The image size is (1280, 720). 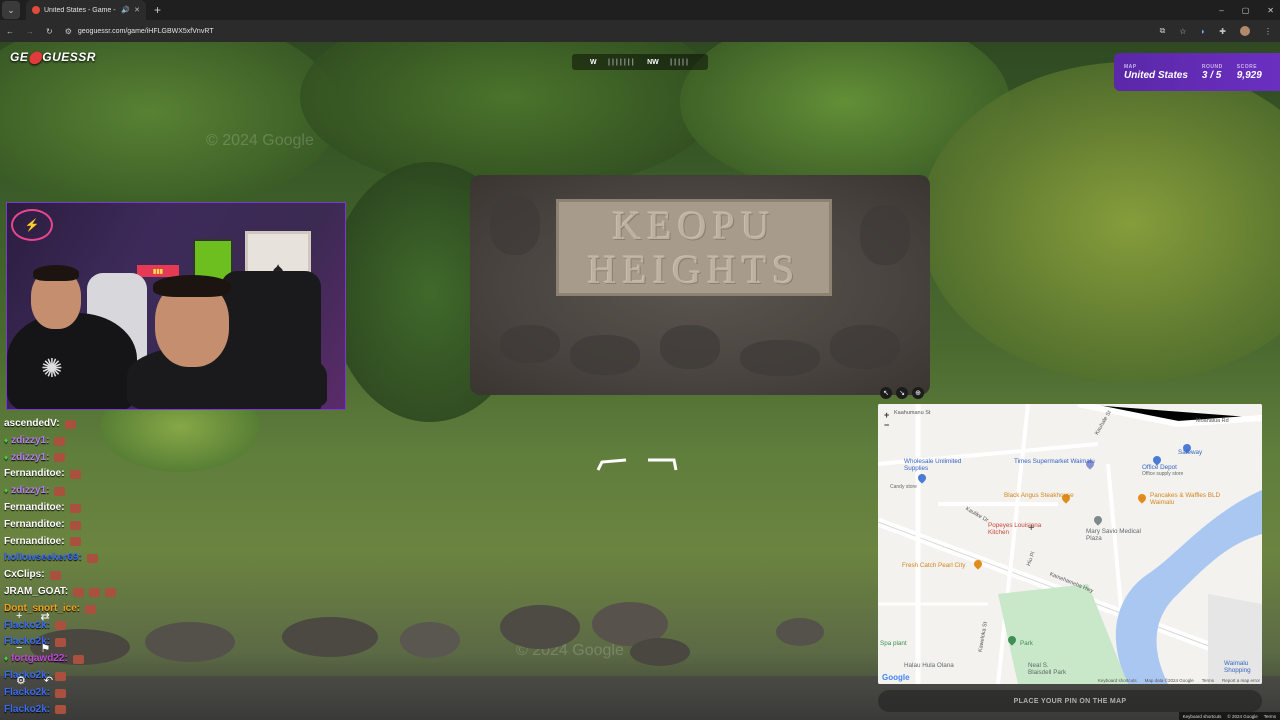 I want to click on map-value: United States, so click(x=1156, y=75).